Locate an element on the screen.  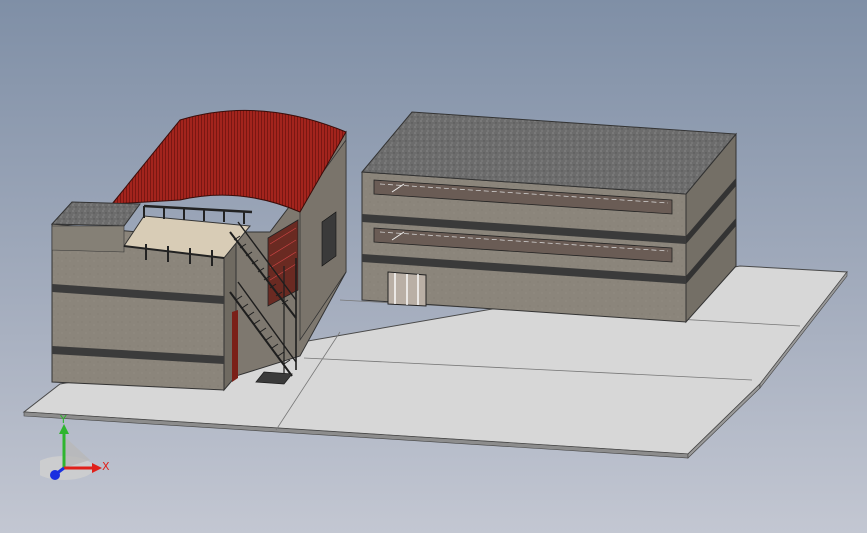
coordinate-triad is located at coordinates (71, 452).